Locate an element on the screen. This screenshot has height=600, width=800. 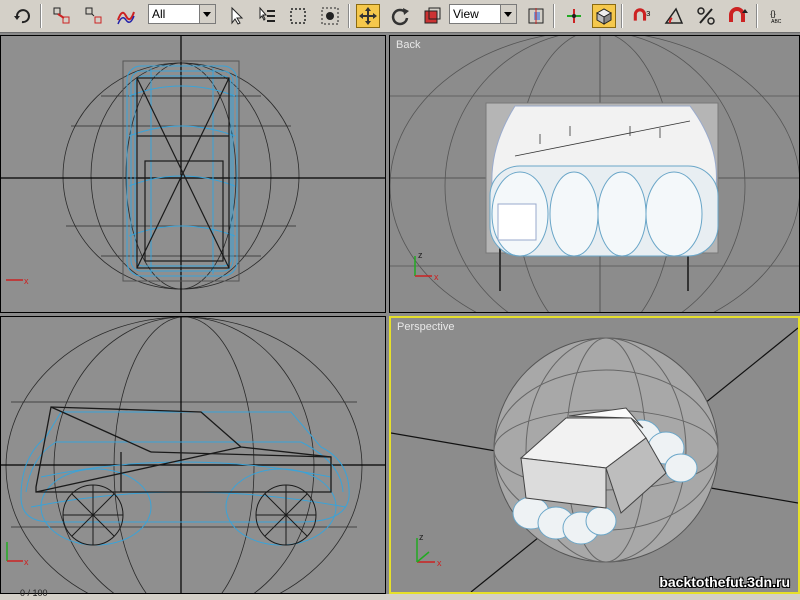
edit-named-selections-icon: {} ABC is located at coordinates (779, 16).